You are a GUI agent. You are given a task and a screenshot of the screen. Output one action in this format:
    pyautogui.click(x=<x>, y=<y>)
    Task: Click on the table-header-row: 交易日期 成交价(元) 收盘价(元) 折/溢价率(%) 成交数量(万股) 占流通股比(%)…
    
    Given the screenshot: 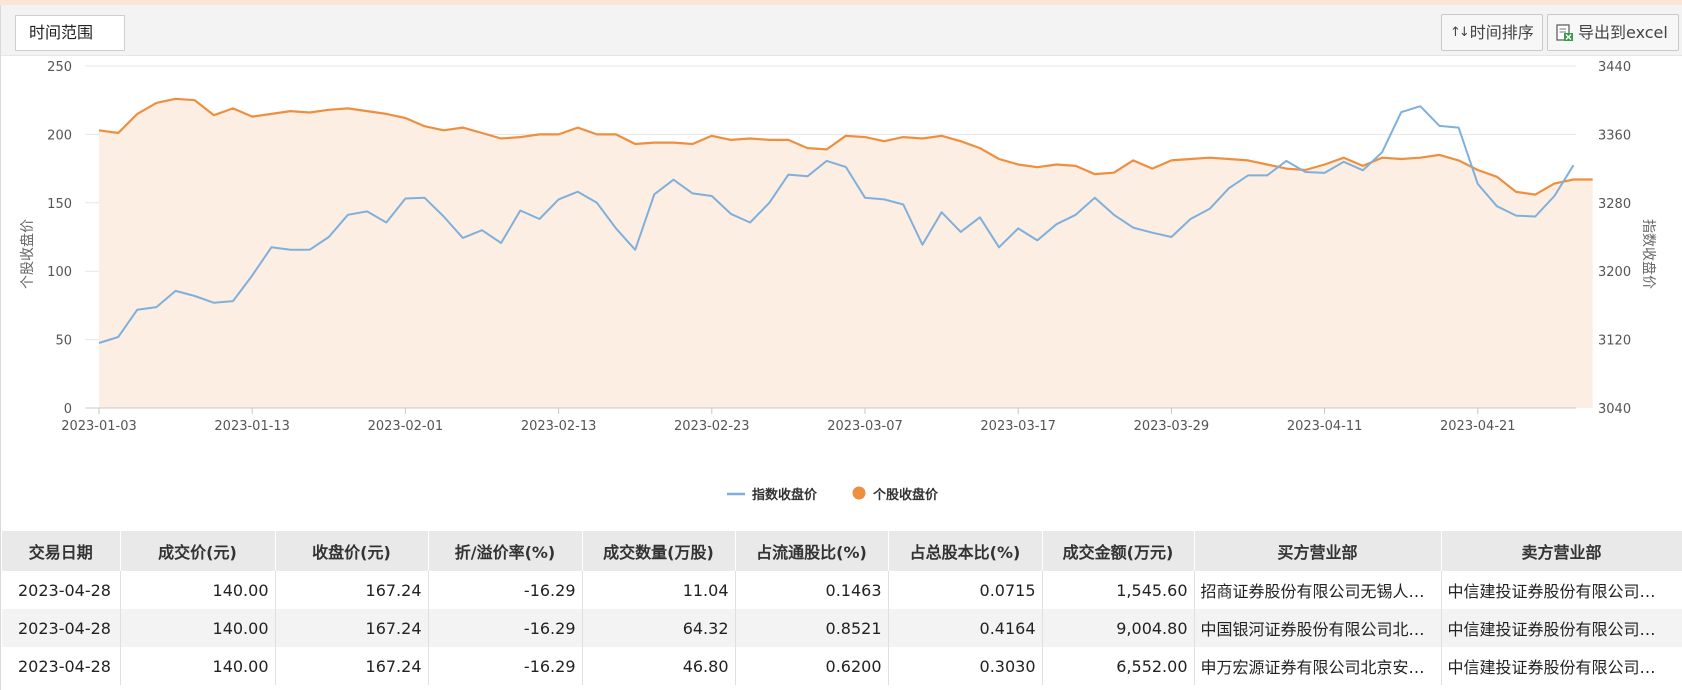 What is the action you would take?
    pyautogui.click(x=842, y=551)
    